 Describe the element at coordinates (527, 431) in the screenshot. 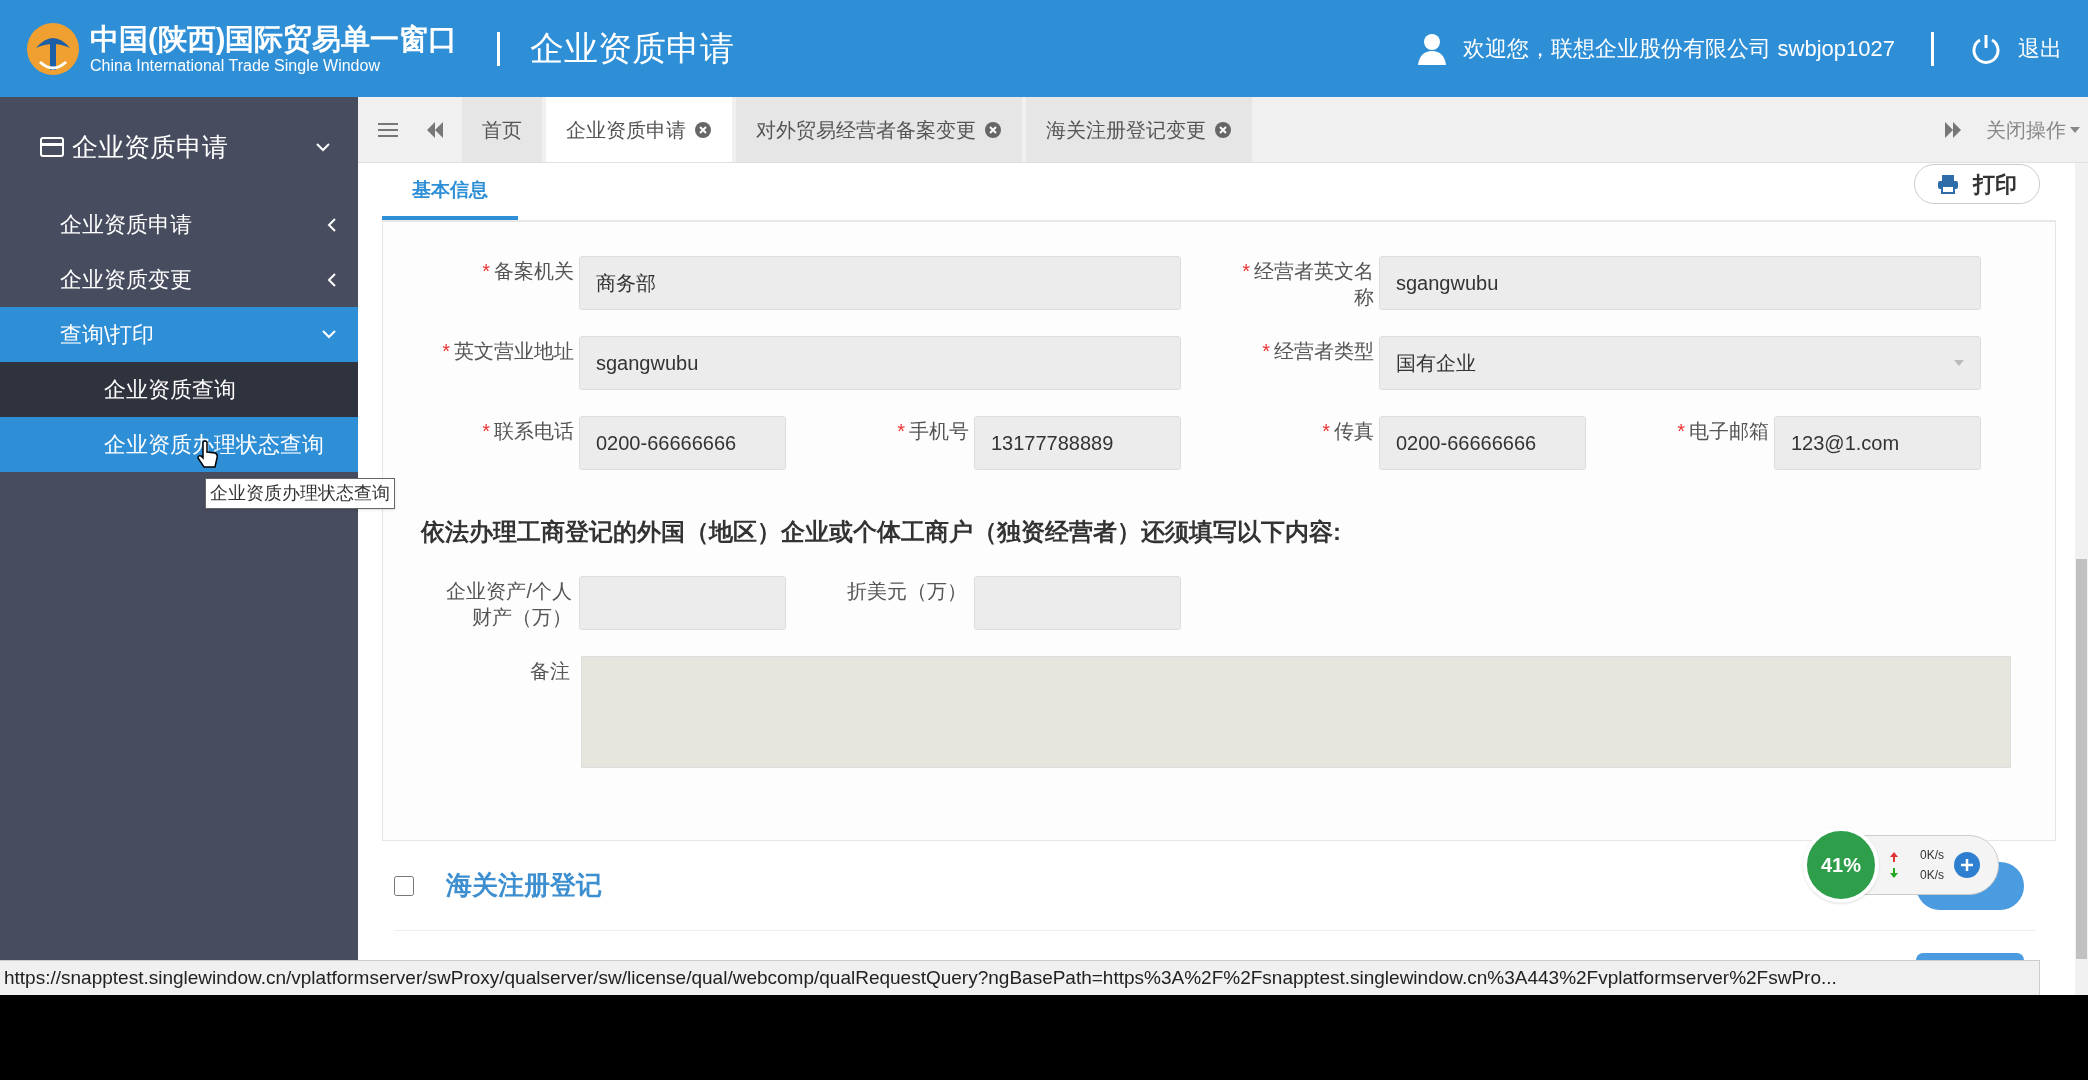

I see `field-label: * 联系电话` at that location.